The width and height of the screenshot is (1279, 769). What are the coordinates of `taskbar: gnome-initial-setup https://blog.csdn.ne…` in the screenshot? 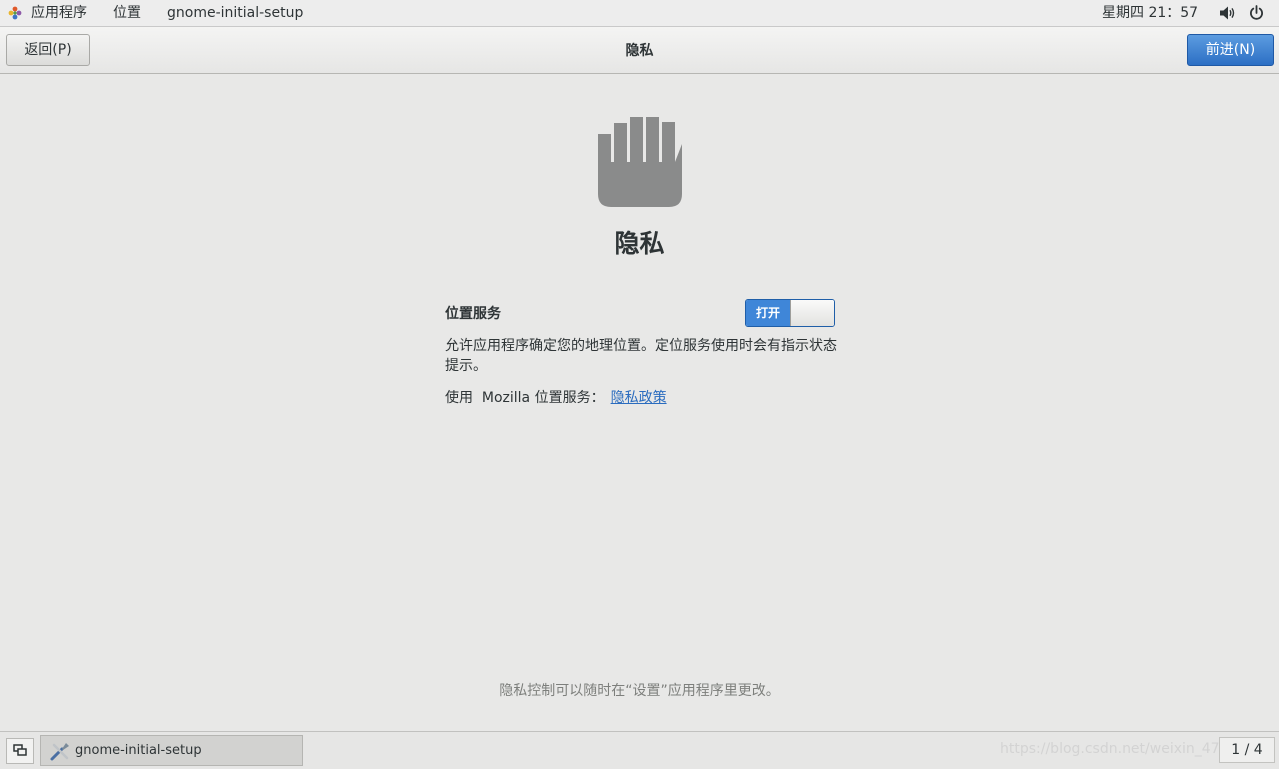 It's located at (639, 750).